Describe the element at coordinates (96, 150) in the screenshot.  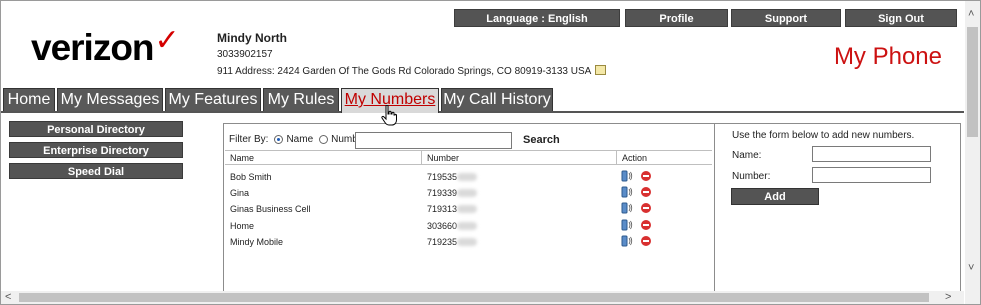
I see `enterprise-directory-button: Enterprise Directory` at that location.